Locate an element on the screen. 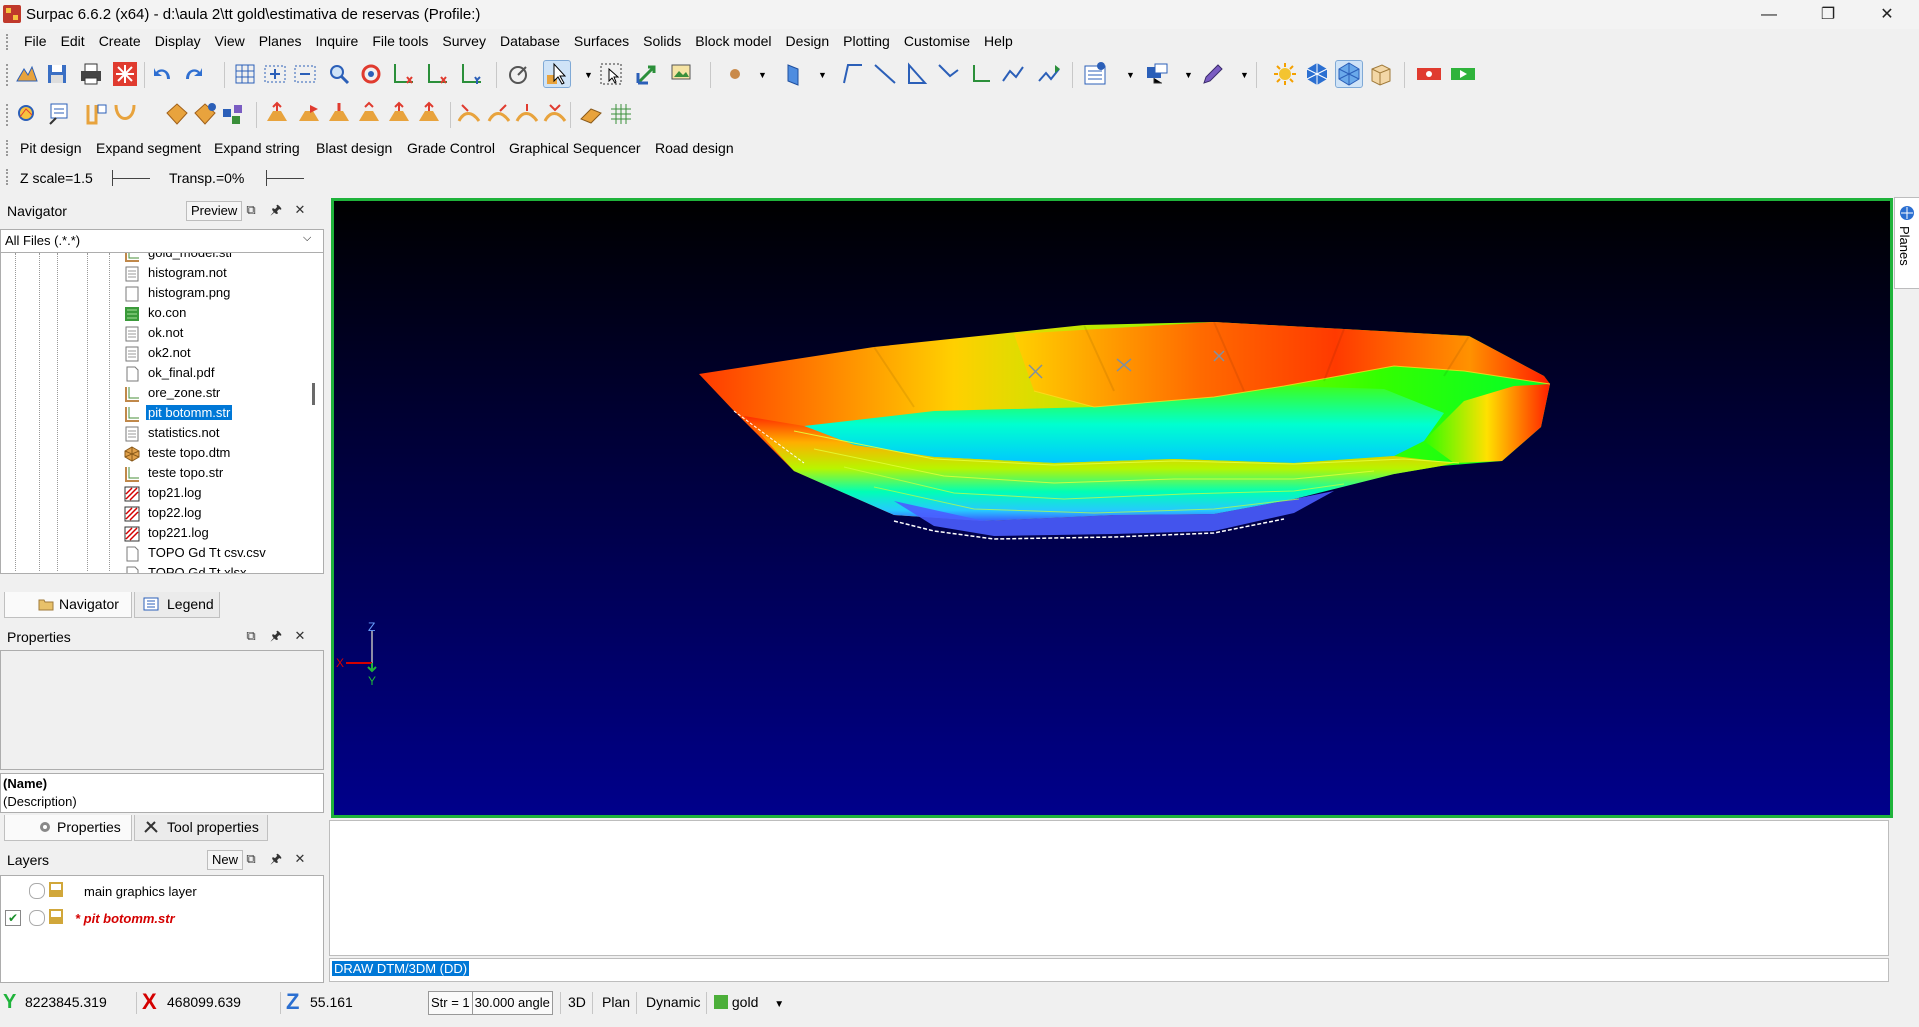 This screenshot has width=1919, height=1027. menu-file: File is located at coordinates (35, 42).